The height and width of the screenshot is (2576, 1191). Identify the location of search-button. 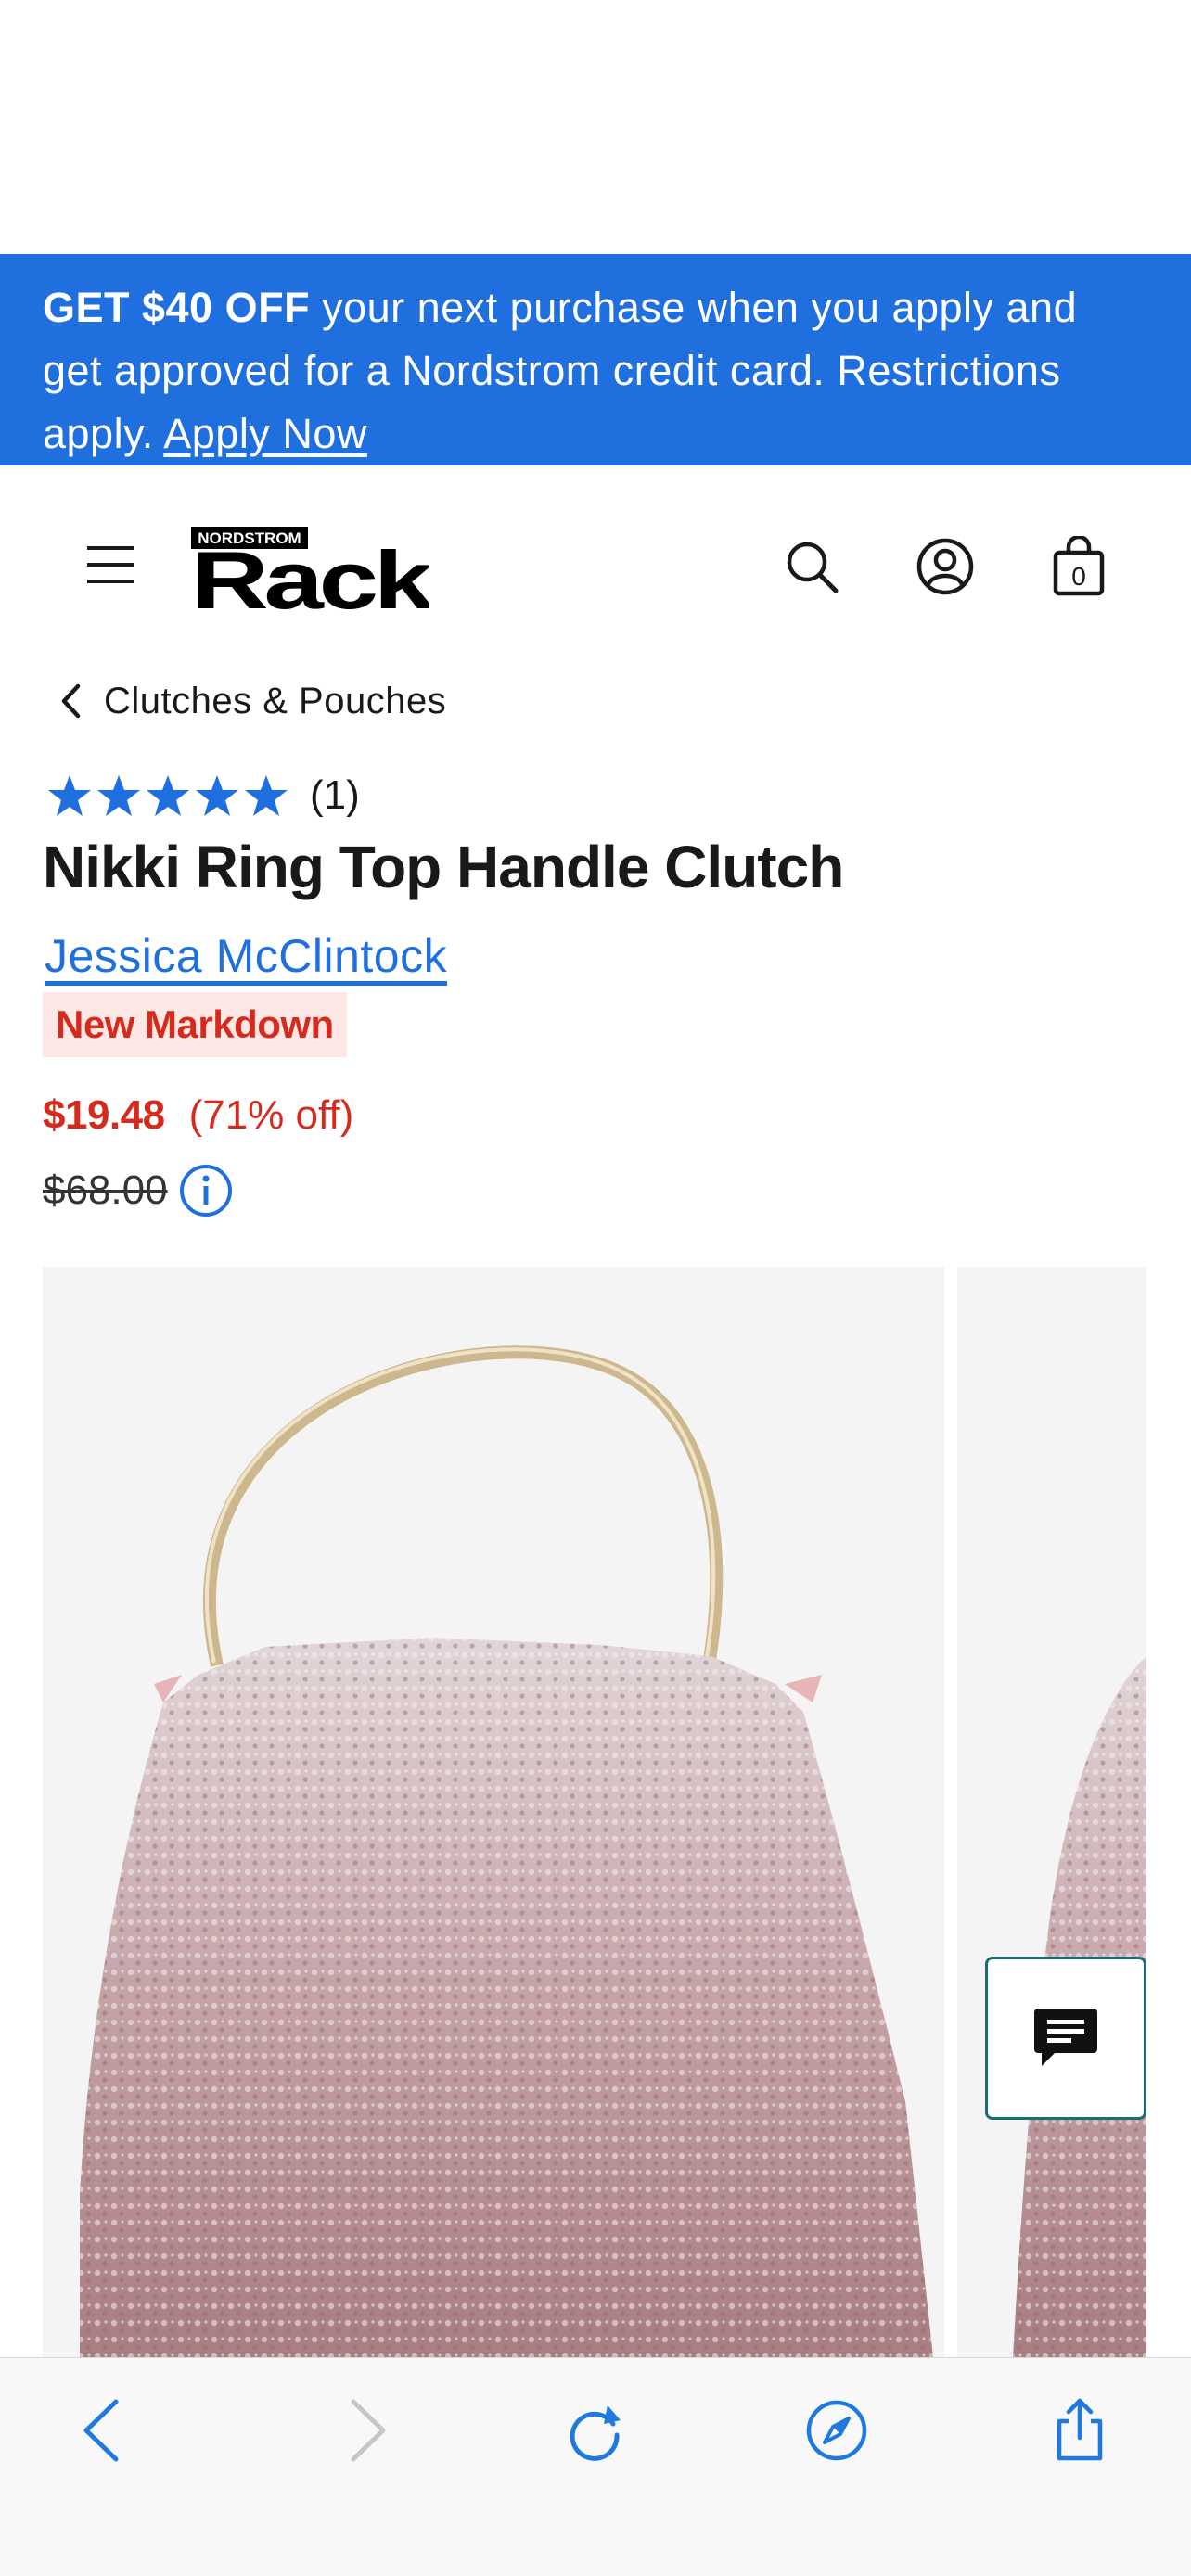
(812, 566).